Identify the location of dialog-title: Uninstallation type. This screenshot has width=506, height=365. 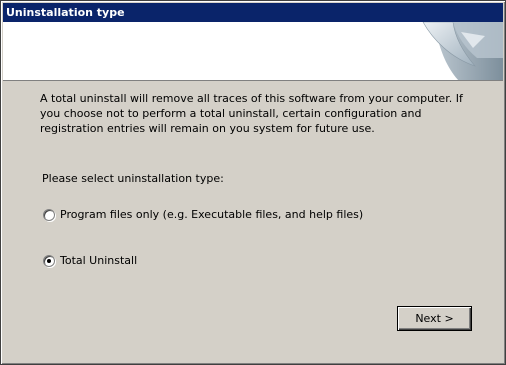
(253, 12).